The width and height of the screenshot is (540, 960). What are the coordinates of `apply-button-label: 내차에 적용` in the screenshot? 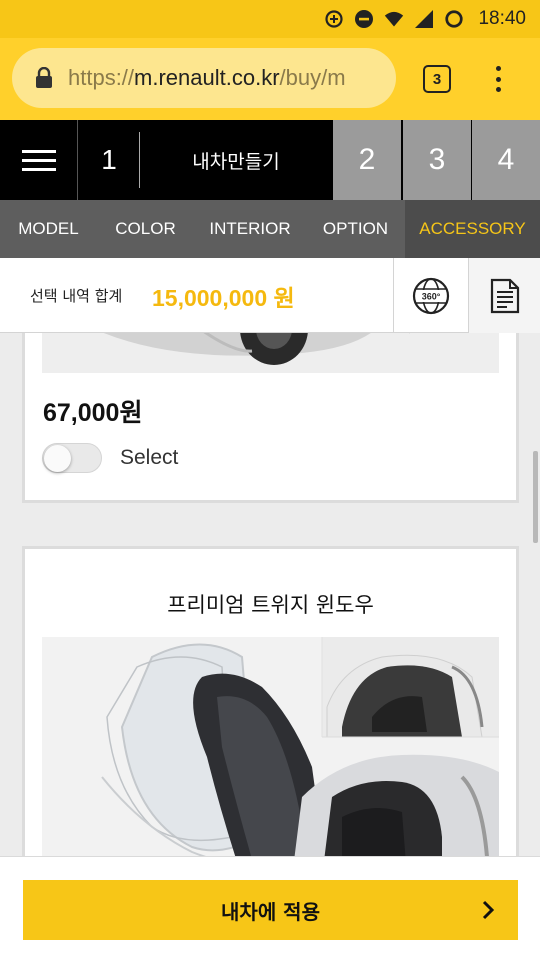 It's located at (270, 911).